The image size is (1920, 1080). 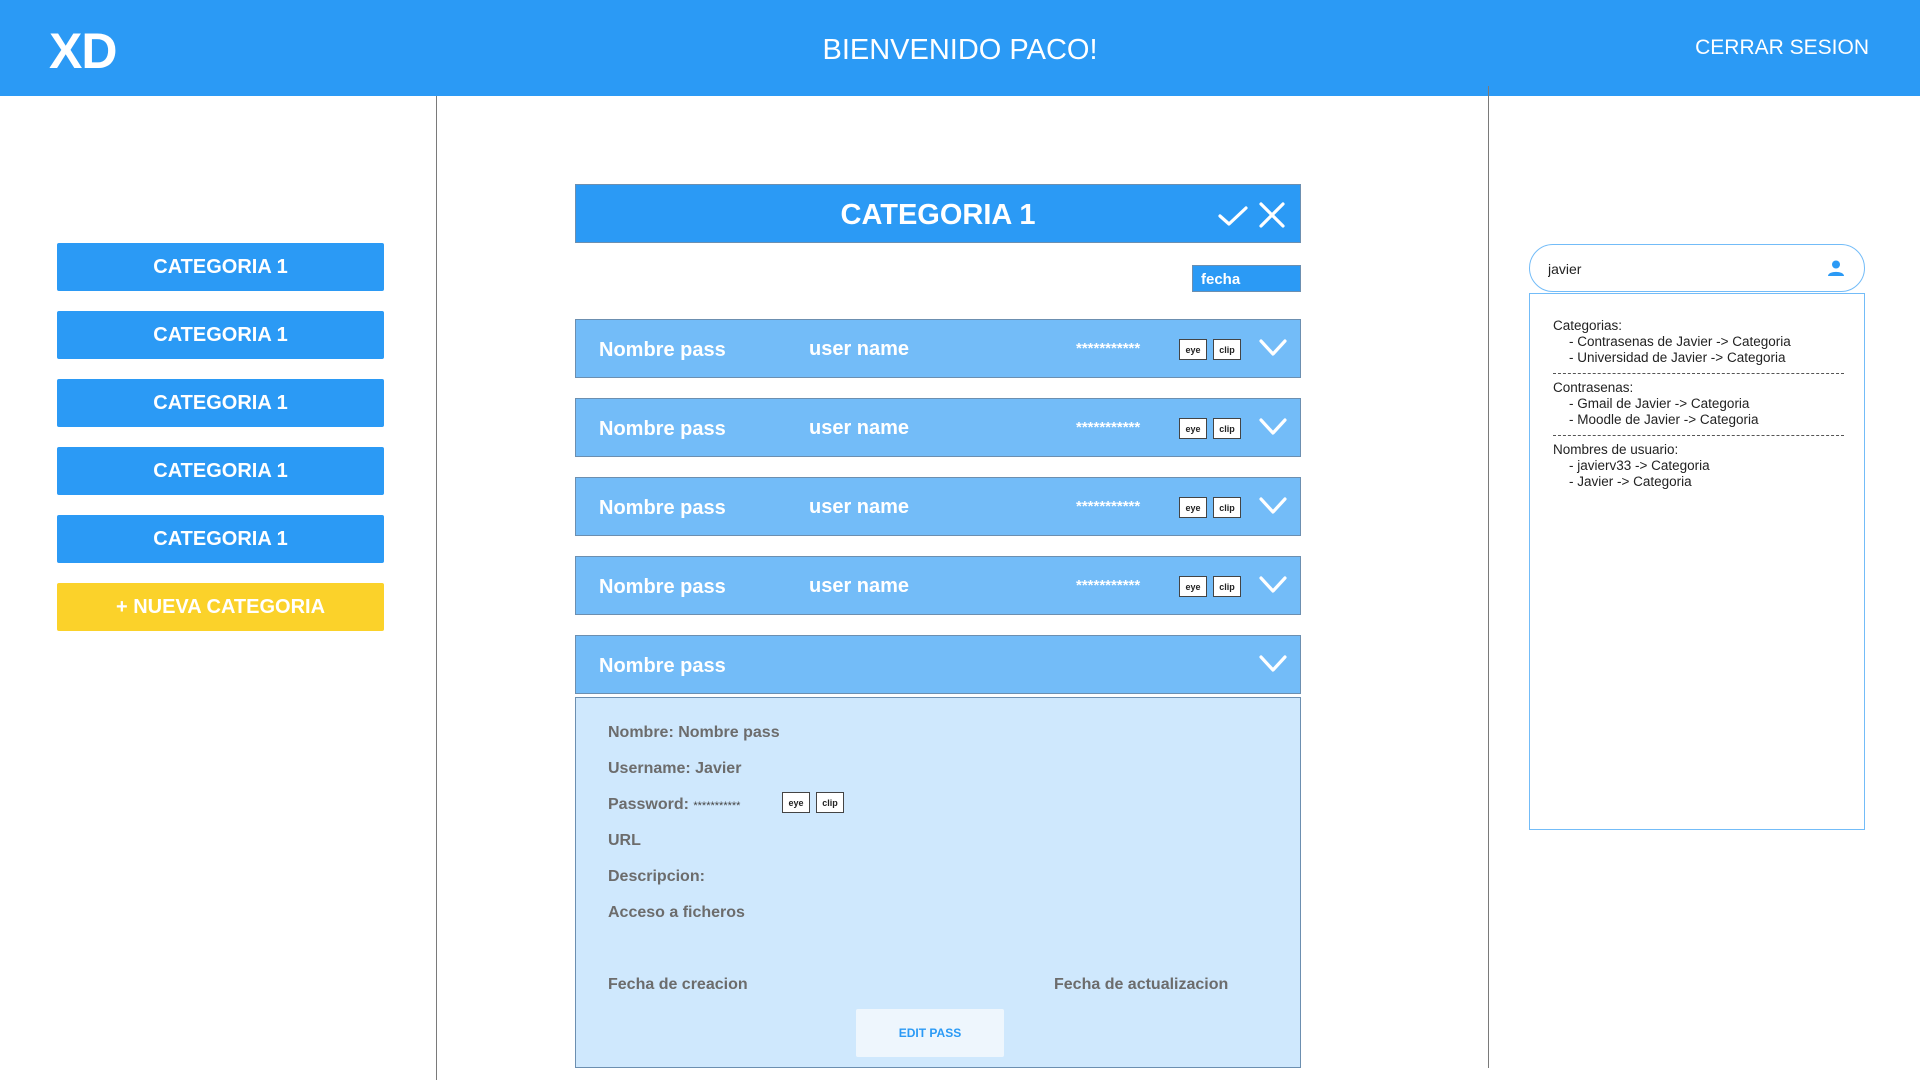 What do you see at coordinates (938, 664) in the screenshot?
I see `password-row-expanded: Nombre pass` at bounding box center [938, 664].